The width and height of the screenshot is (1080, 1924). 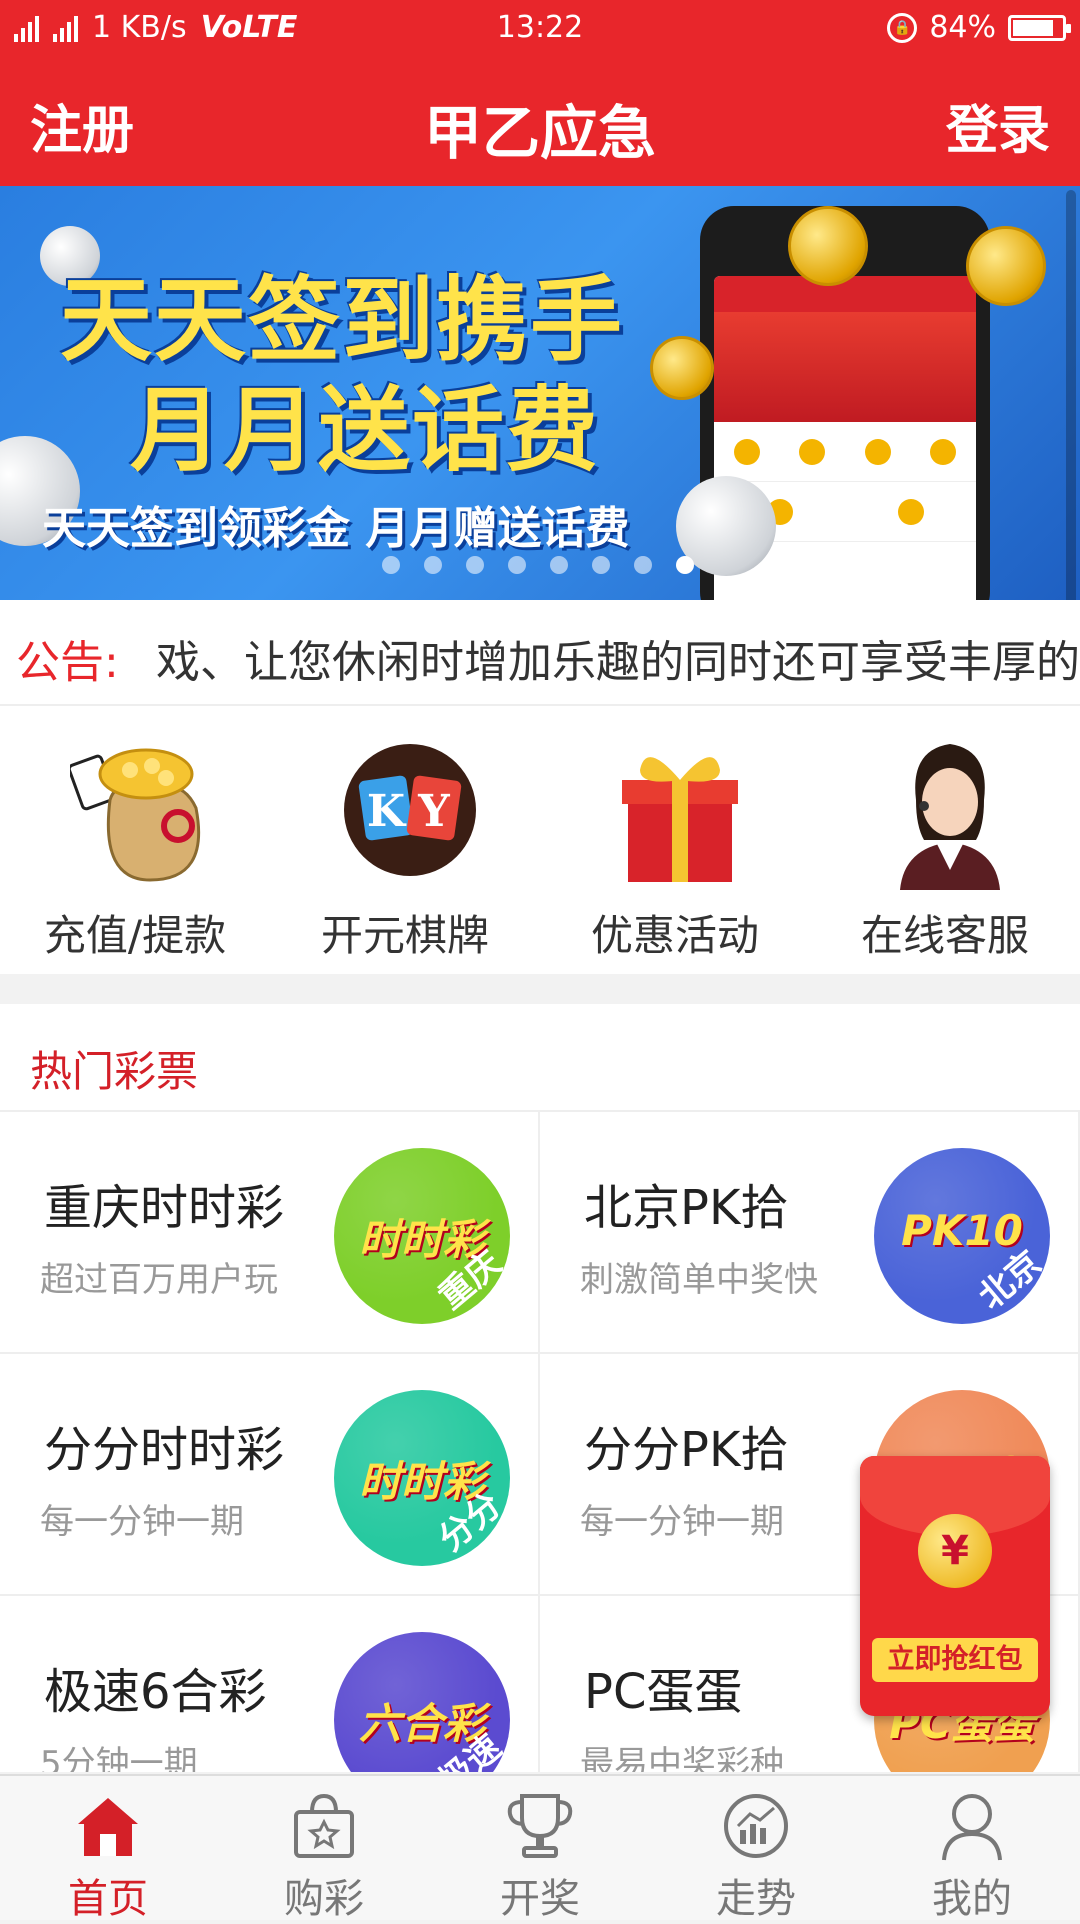 What do you see at coordinates (422, 1478) in the screenshot?
I see `lottery-logo-icon: 时时彩 分分` at bounding box center [422, 1478].